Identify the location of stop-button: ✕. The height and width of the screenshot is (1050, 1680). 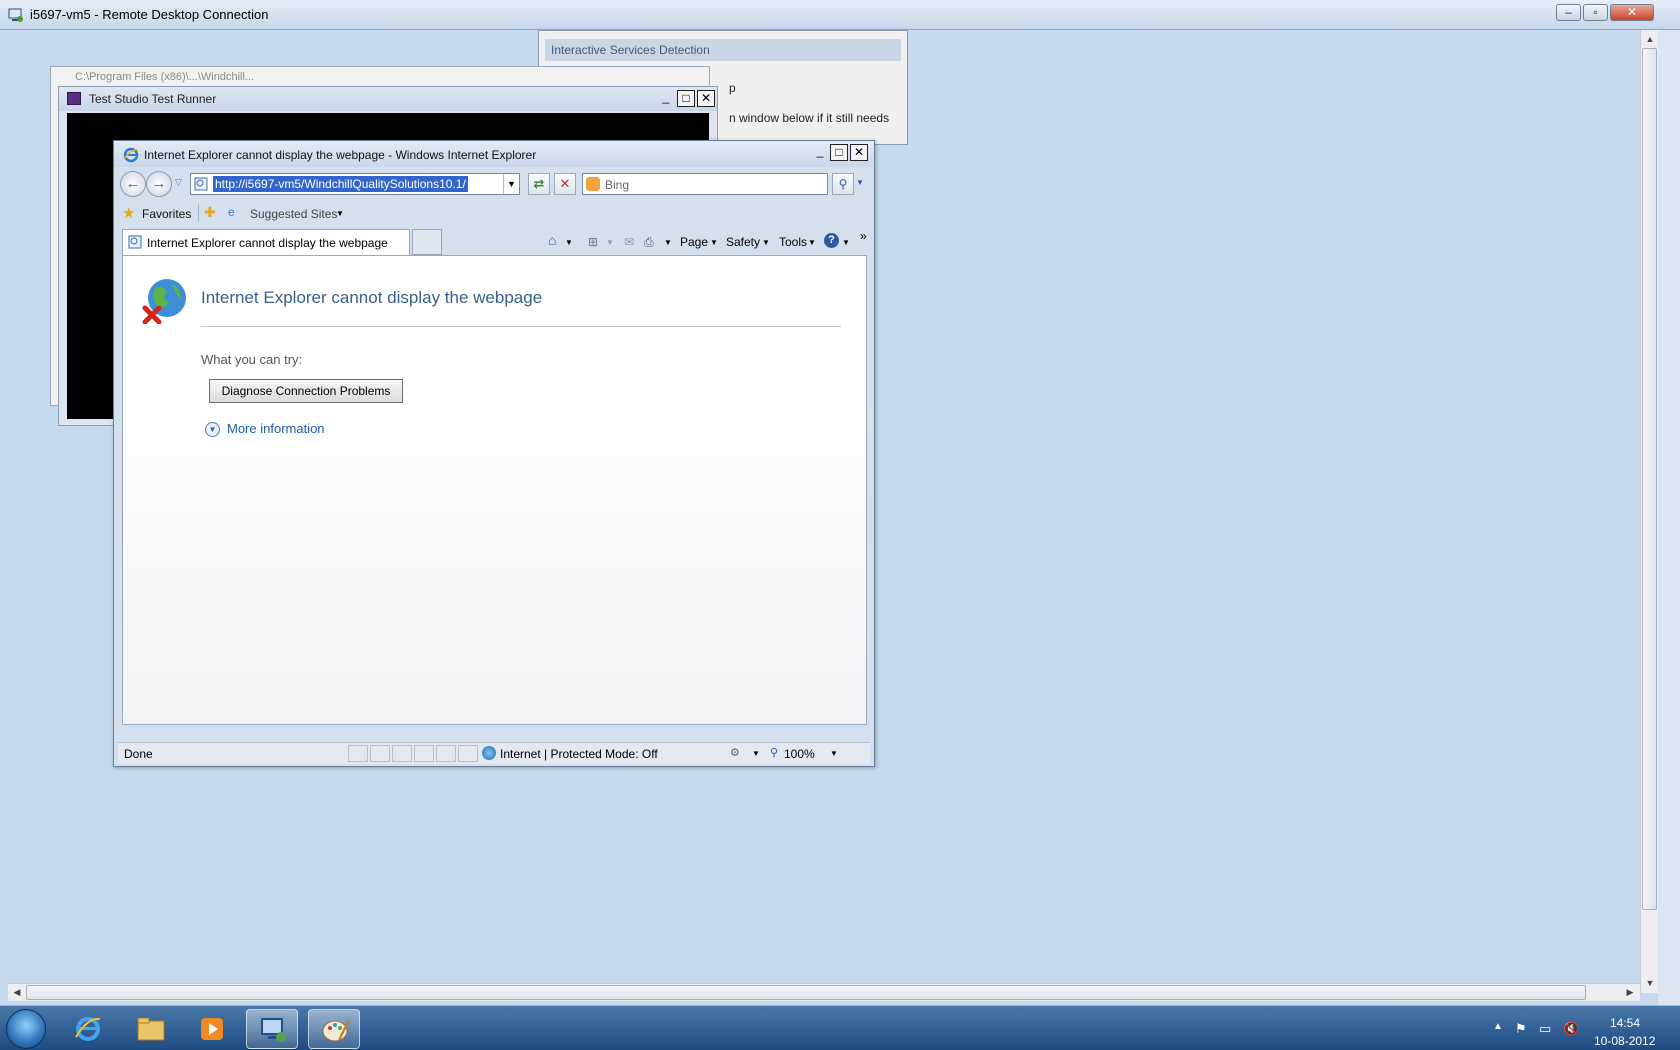
(565, 184).